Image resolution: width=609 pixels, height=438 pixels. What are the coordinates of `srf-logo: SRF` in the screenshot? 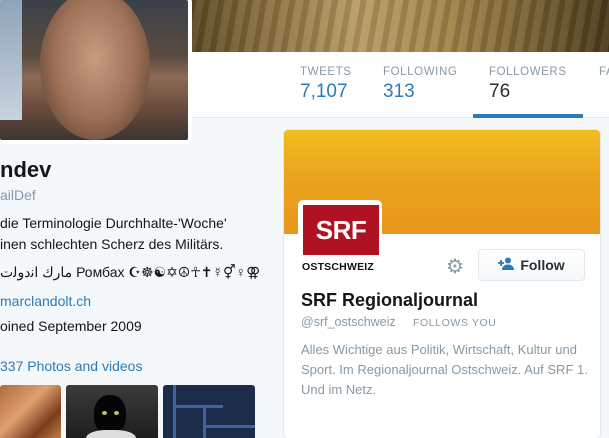 It's located at (341, 230).